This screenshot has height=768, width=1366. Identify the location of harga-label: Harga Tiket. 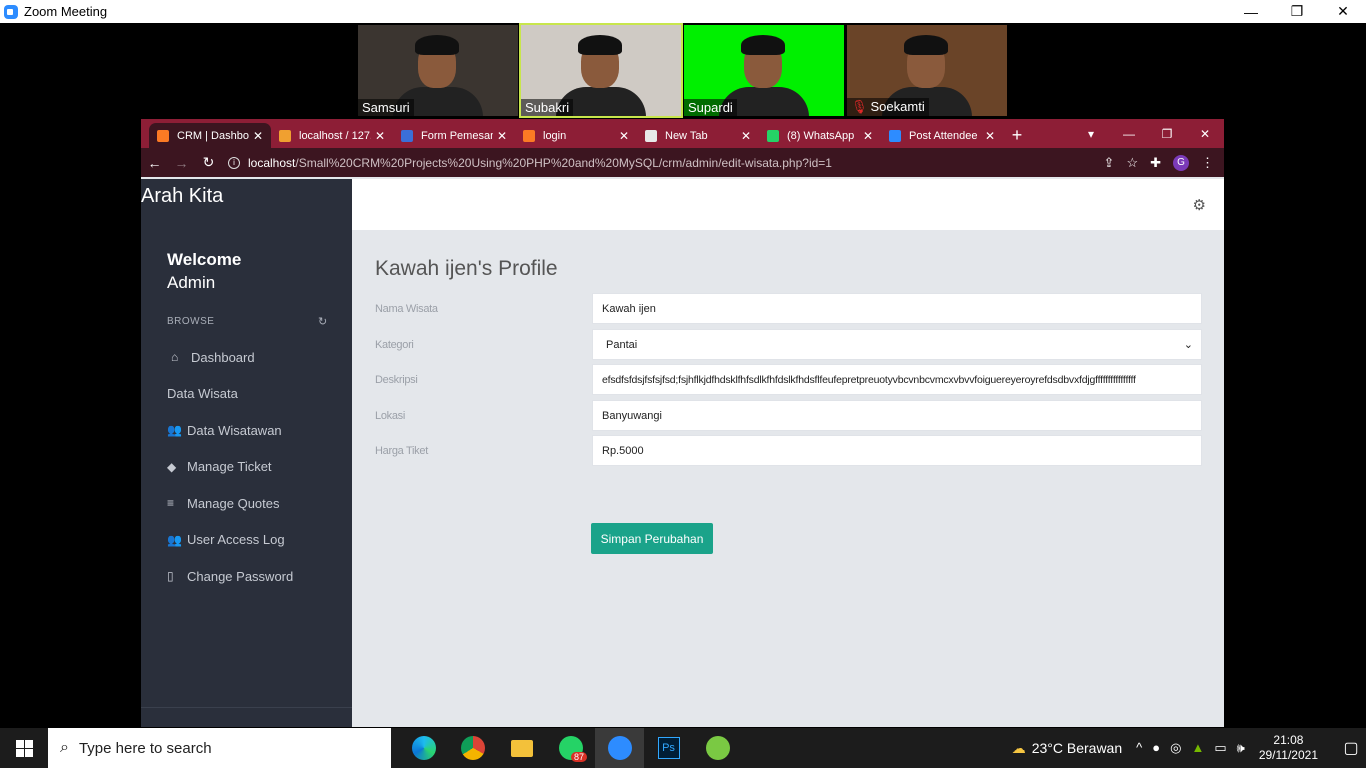
(401, 450).